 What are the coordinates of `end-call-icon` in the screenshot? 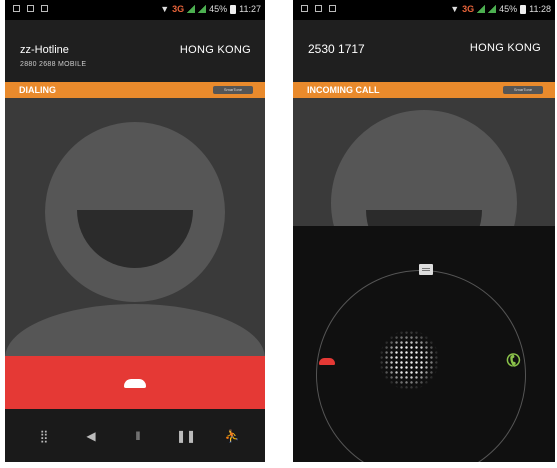 It's located at (135, 383).